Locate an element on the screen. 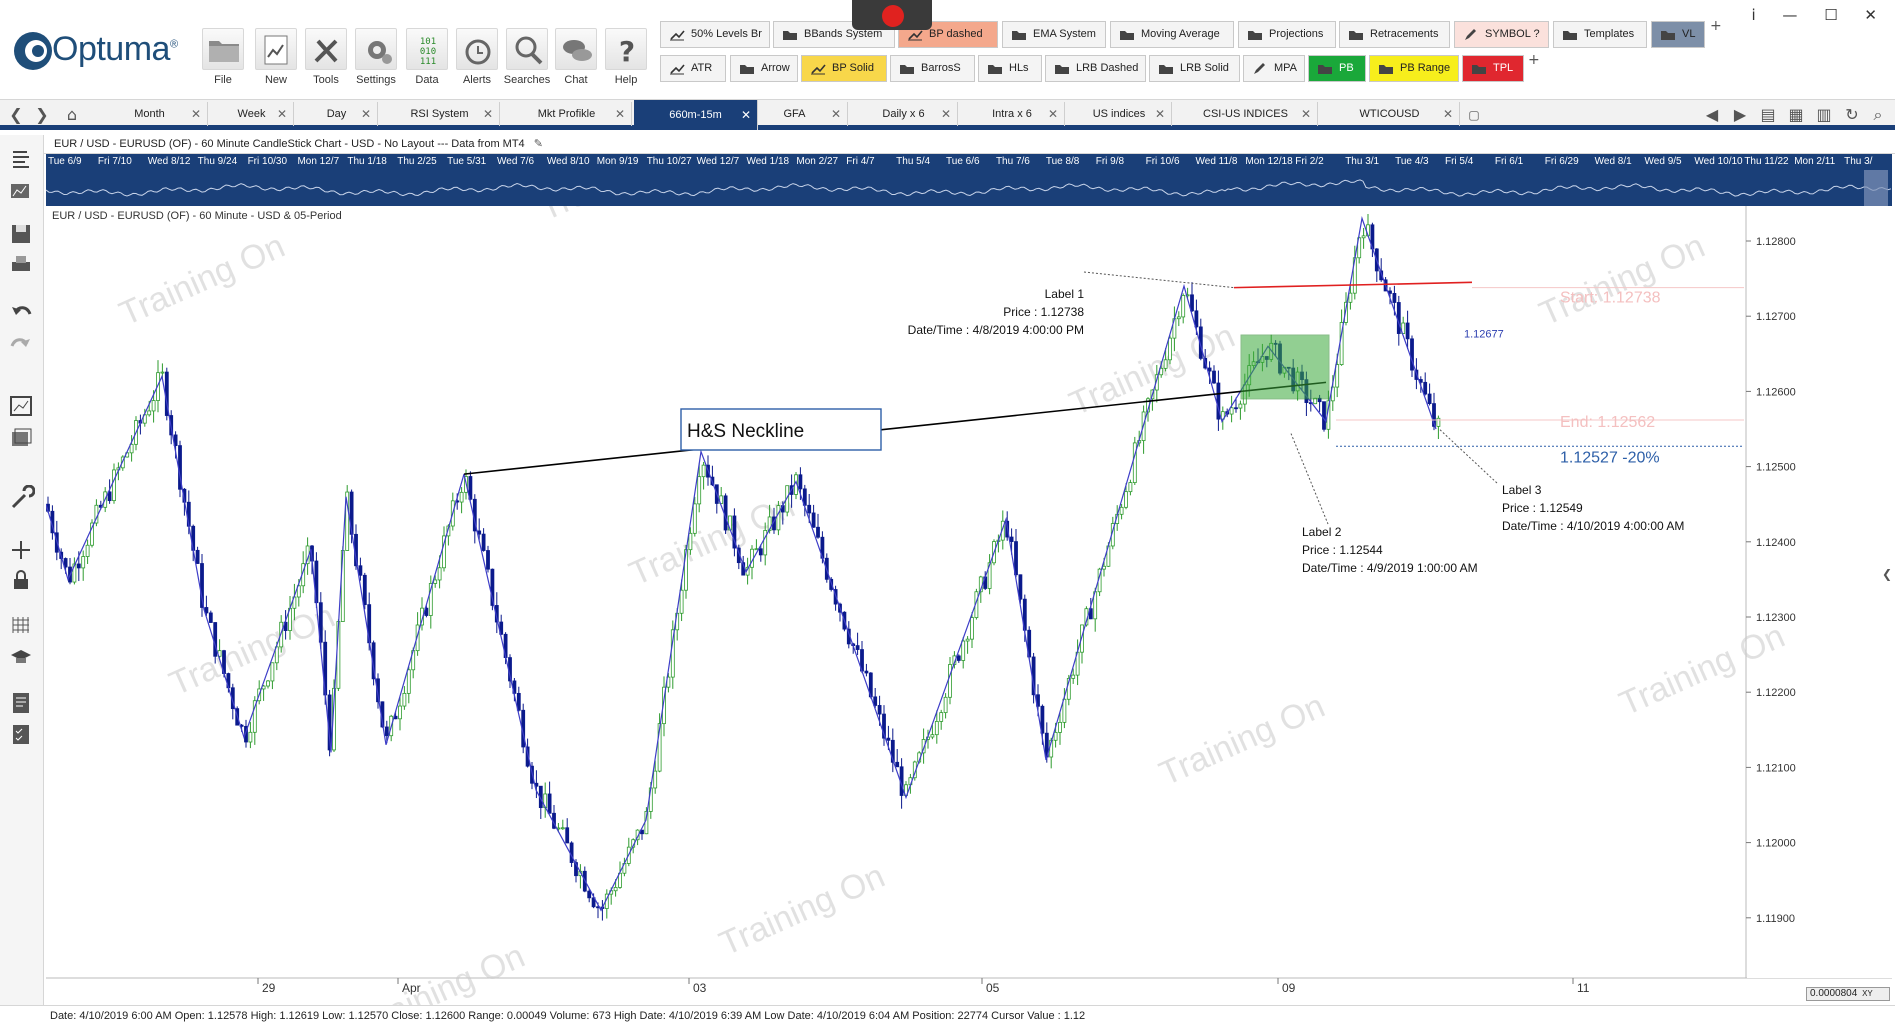 Image resolution: width=1895 pixels, height=1026 pixels. tab-us-indices: US indices ✕ is located at coordinates (1119, 114).